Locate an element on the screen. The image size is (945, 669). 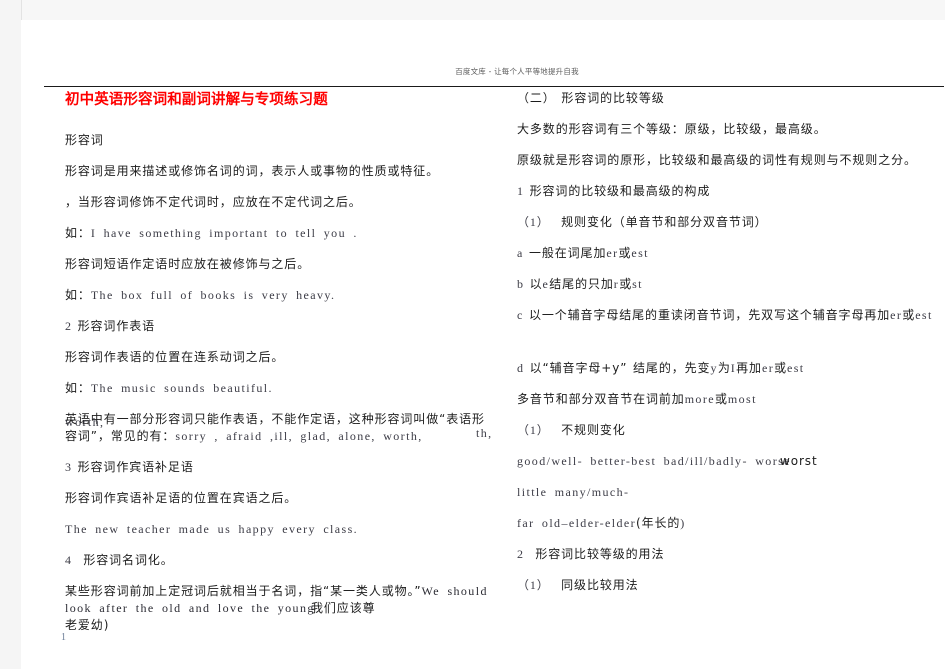
example-label-2: 如： is located at coordinates (78, 295).